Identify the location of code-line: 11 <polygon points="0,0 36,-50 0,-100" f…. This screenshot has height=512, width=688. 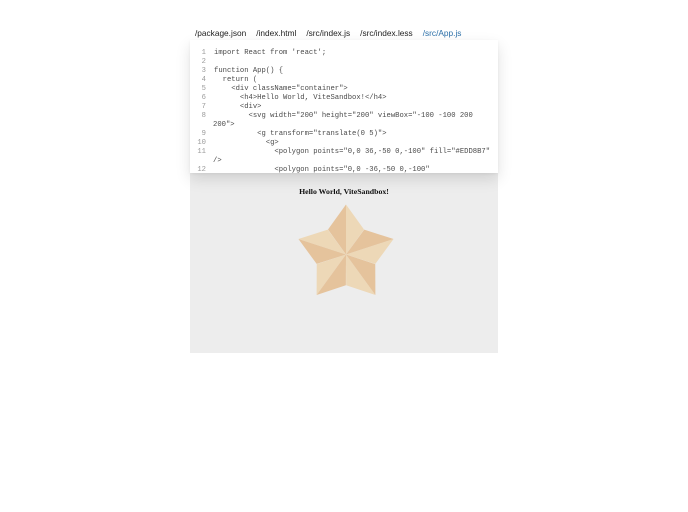
(344, 152).